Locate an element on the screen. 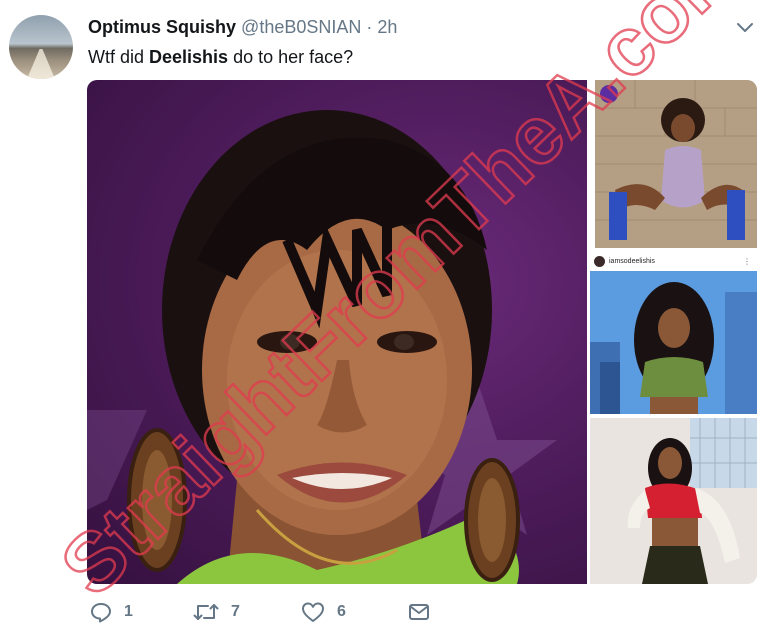 This screenshot has width=768, height=633. tweet-text-end: do to her face? is located at coordinates (291, 57).